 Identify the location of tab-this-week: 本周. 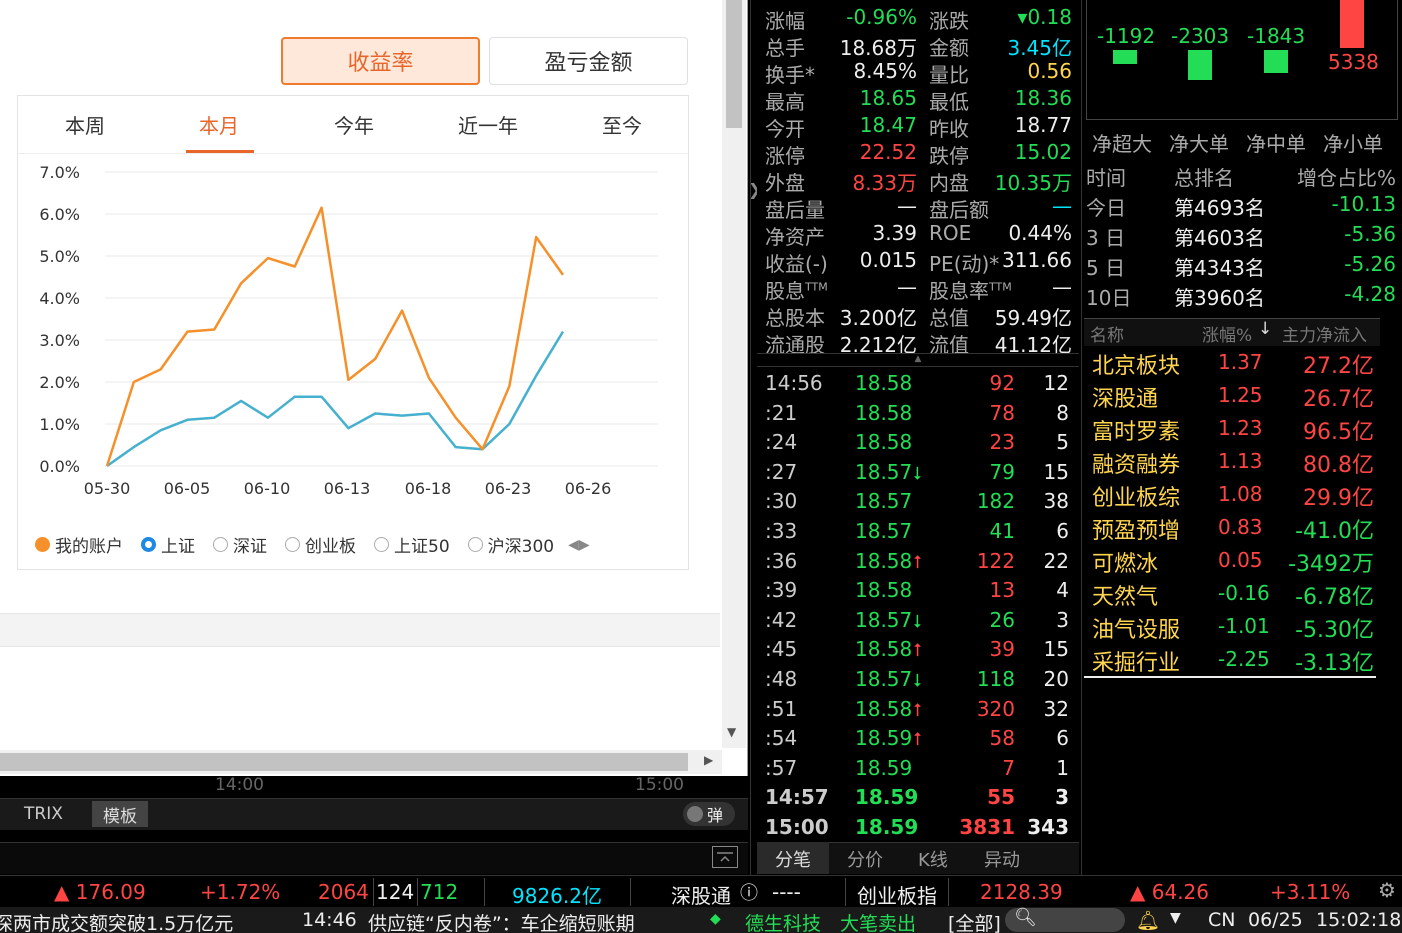
(85, 124).